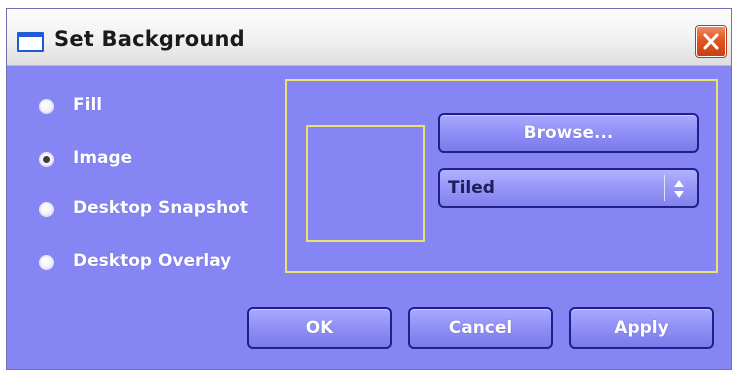 This screenshot has height=373, width=734. I want to click on select-divider, so click(664, 188).